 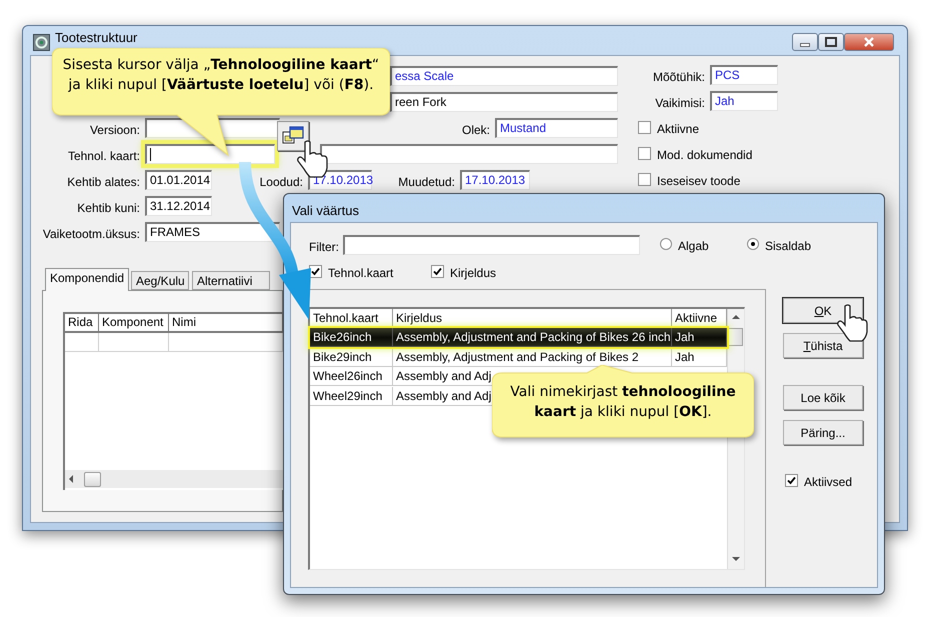 What do you see at coordinates (96, 37) in the screenshot?
I see `window-title: Tootestruktuur` at bounding box center [96, 37].